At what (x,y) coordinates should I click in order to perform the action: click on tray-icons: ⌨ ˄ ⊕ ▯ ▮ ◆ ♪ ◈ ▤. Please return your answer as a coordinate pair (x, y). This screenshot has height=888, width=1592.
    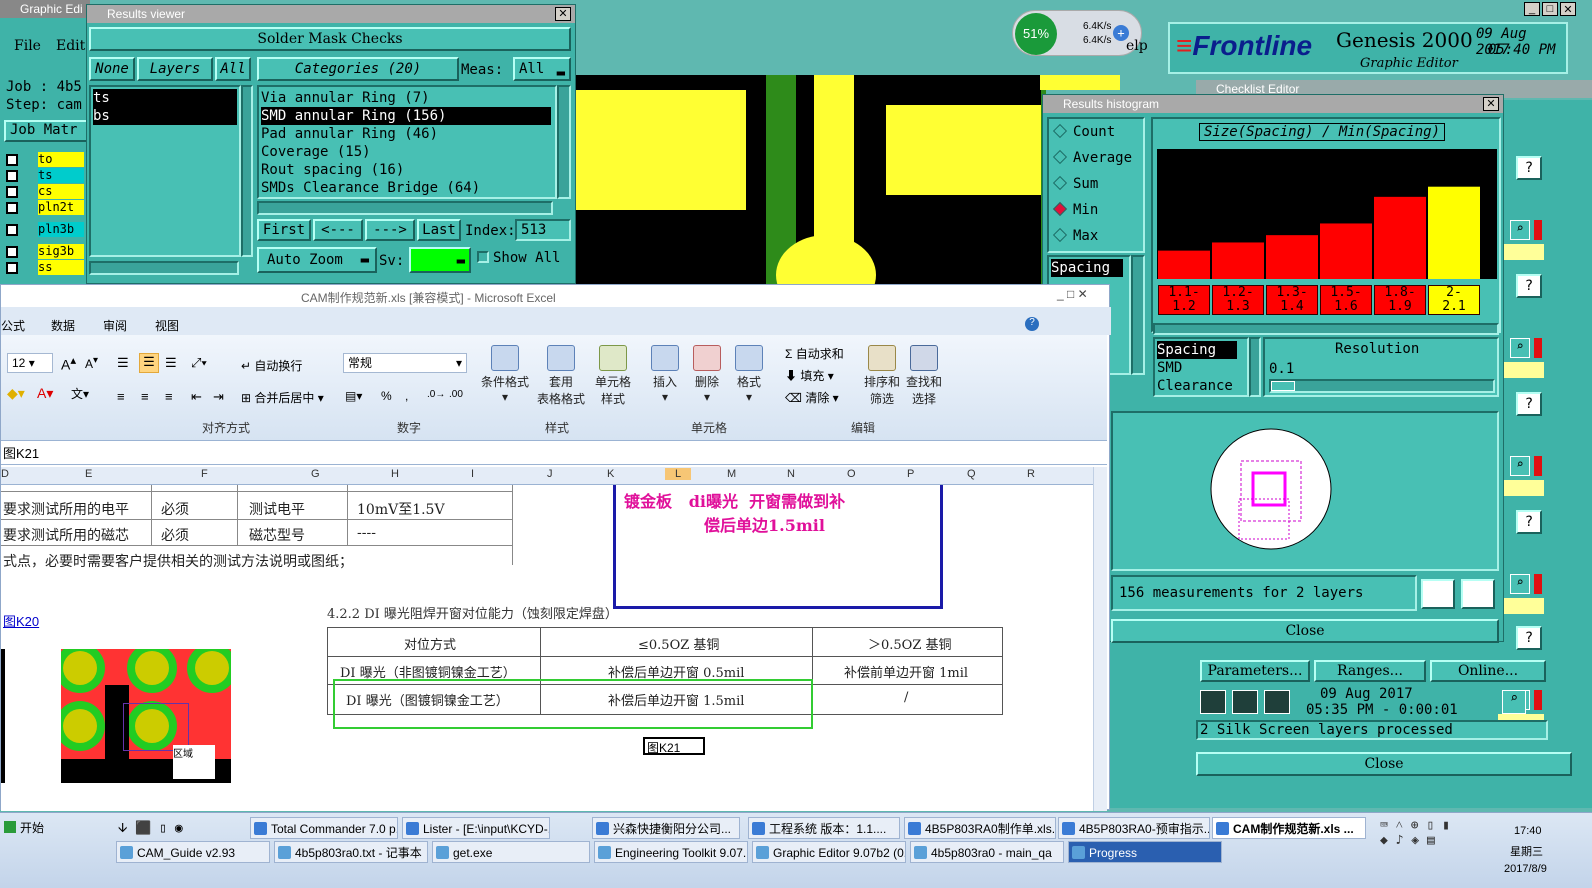
    Looking at the image, I should click on (1440, 842).